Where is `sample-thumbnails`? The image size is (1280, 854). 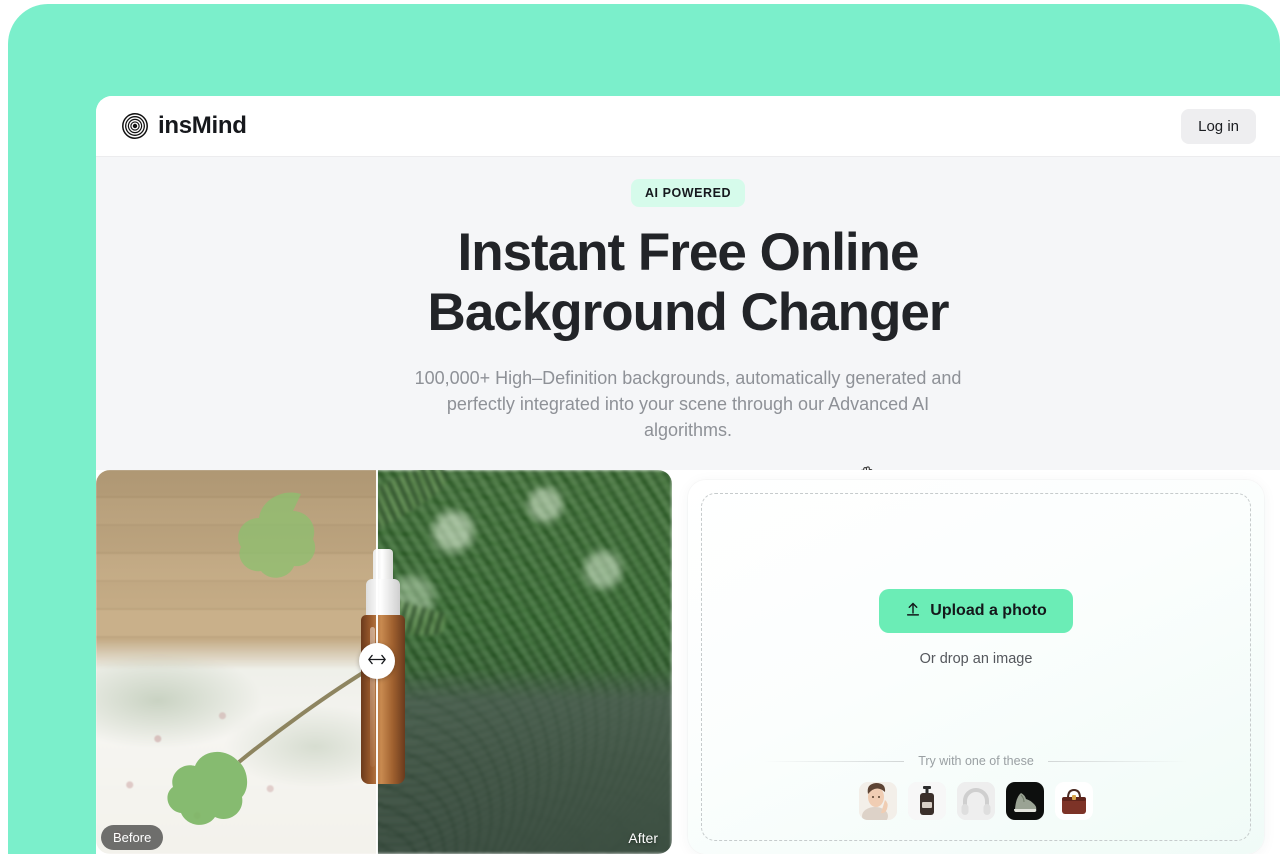 sample-thumbnails is located at coordinates (976, 801).